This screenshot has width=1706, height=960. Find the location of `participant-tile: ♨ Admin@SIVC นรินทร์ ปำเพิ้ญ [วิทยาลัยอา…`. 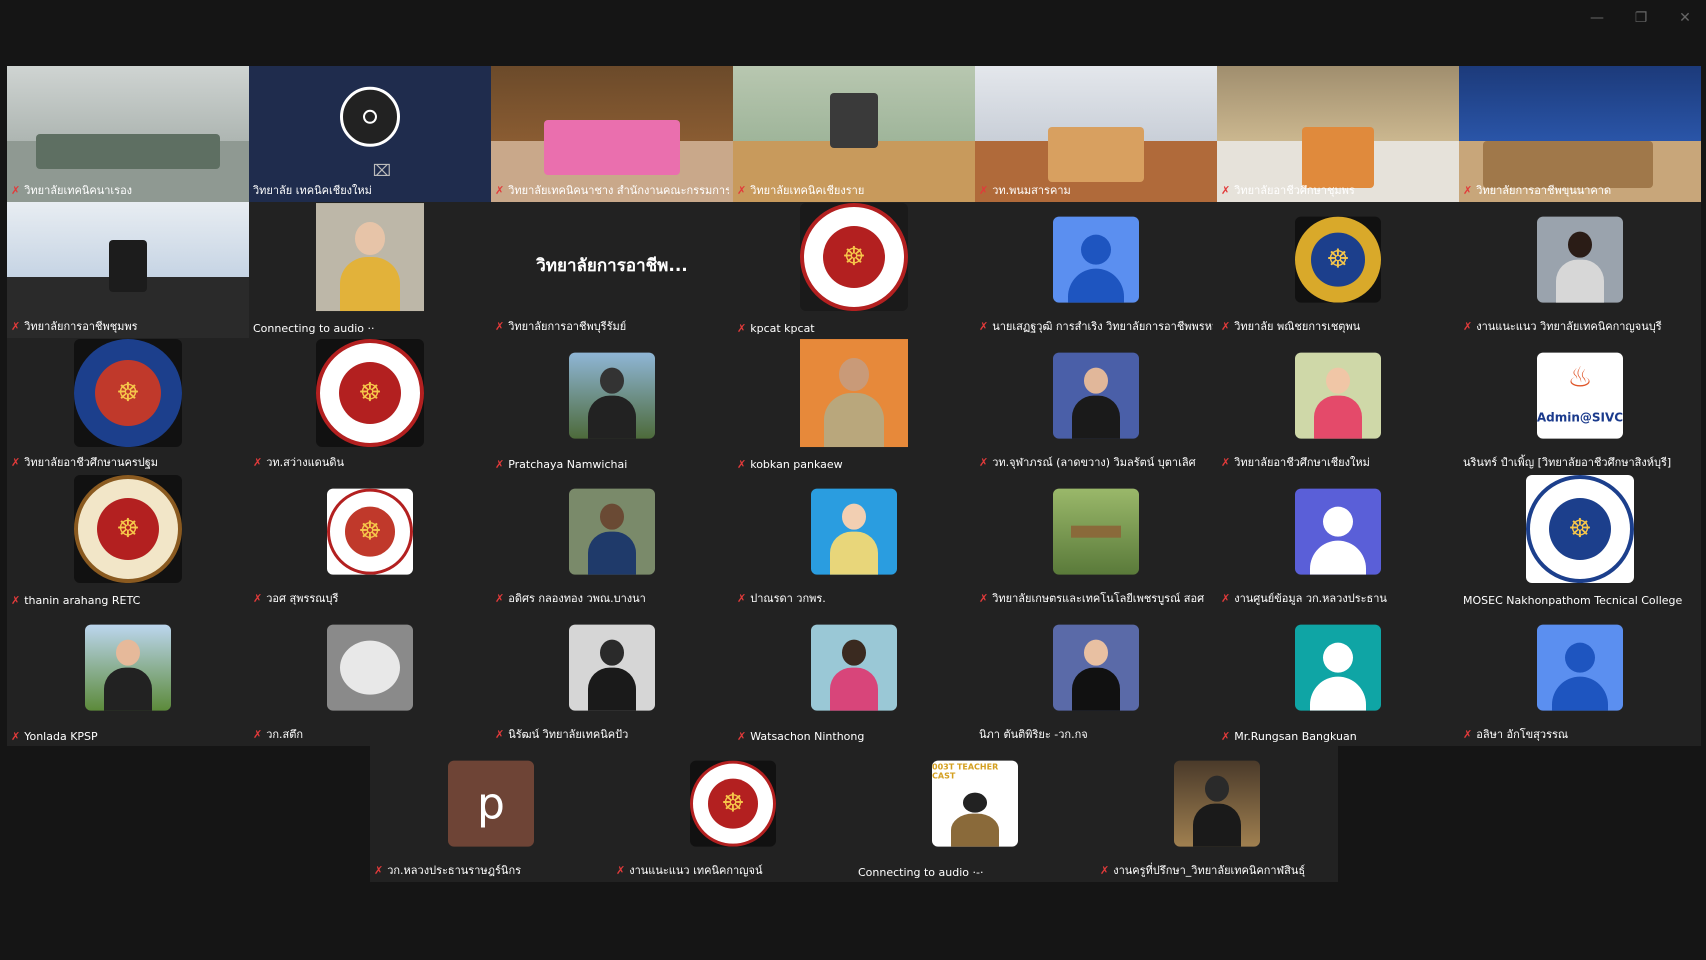

participant-tile: ♨ Admin@SIVC นรินทร์ ปำเพิ้ญ [วิทยาลัยอา… is located at coordinates (1580, 406).